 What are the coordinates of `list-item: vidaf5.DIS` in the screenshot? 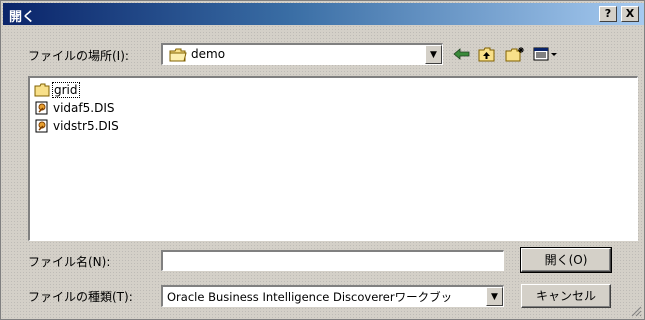 It's located at (74, 107).